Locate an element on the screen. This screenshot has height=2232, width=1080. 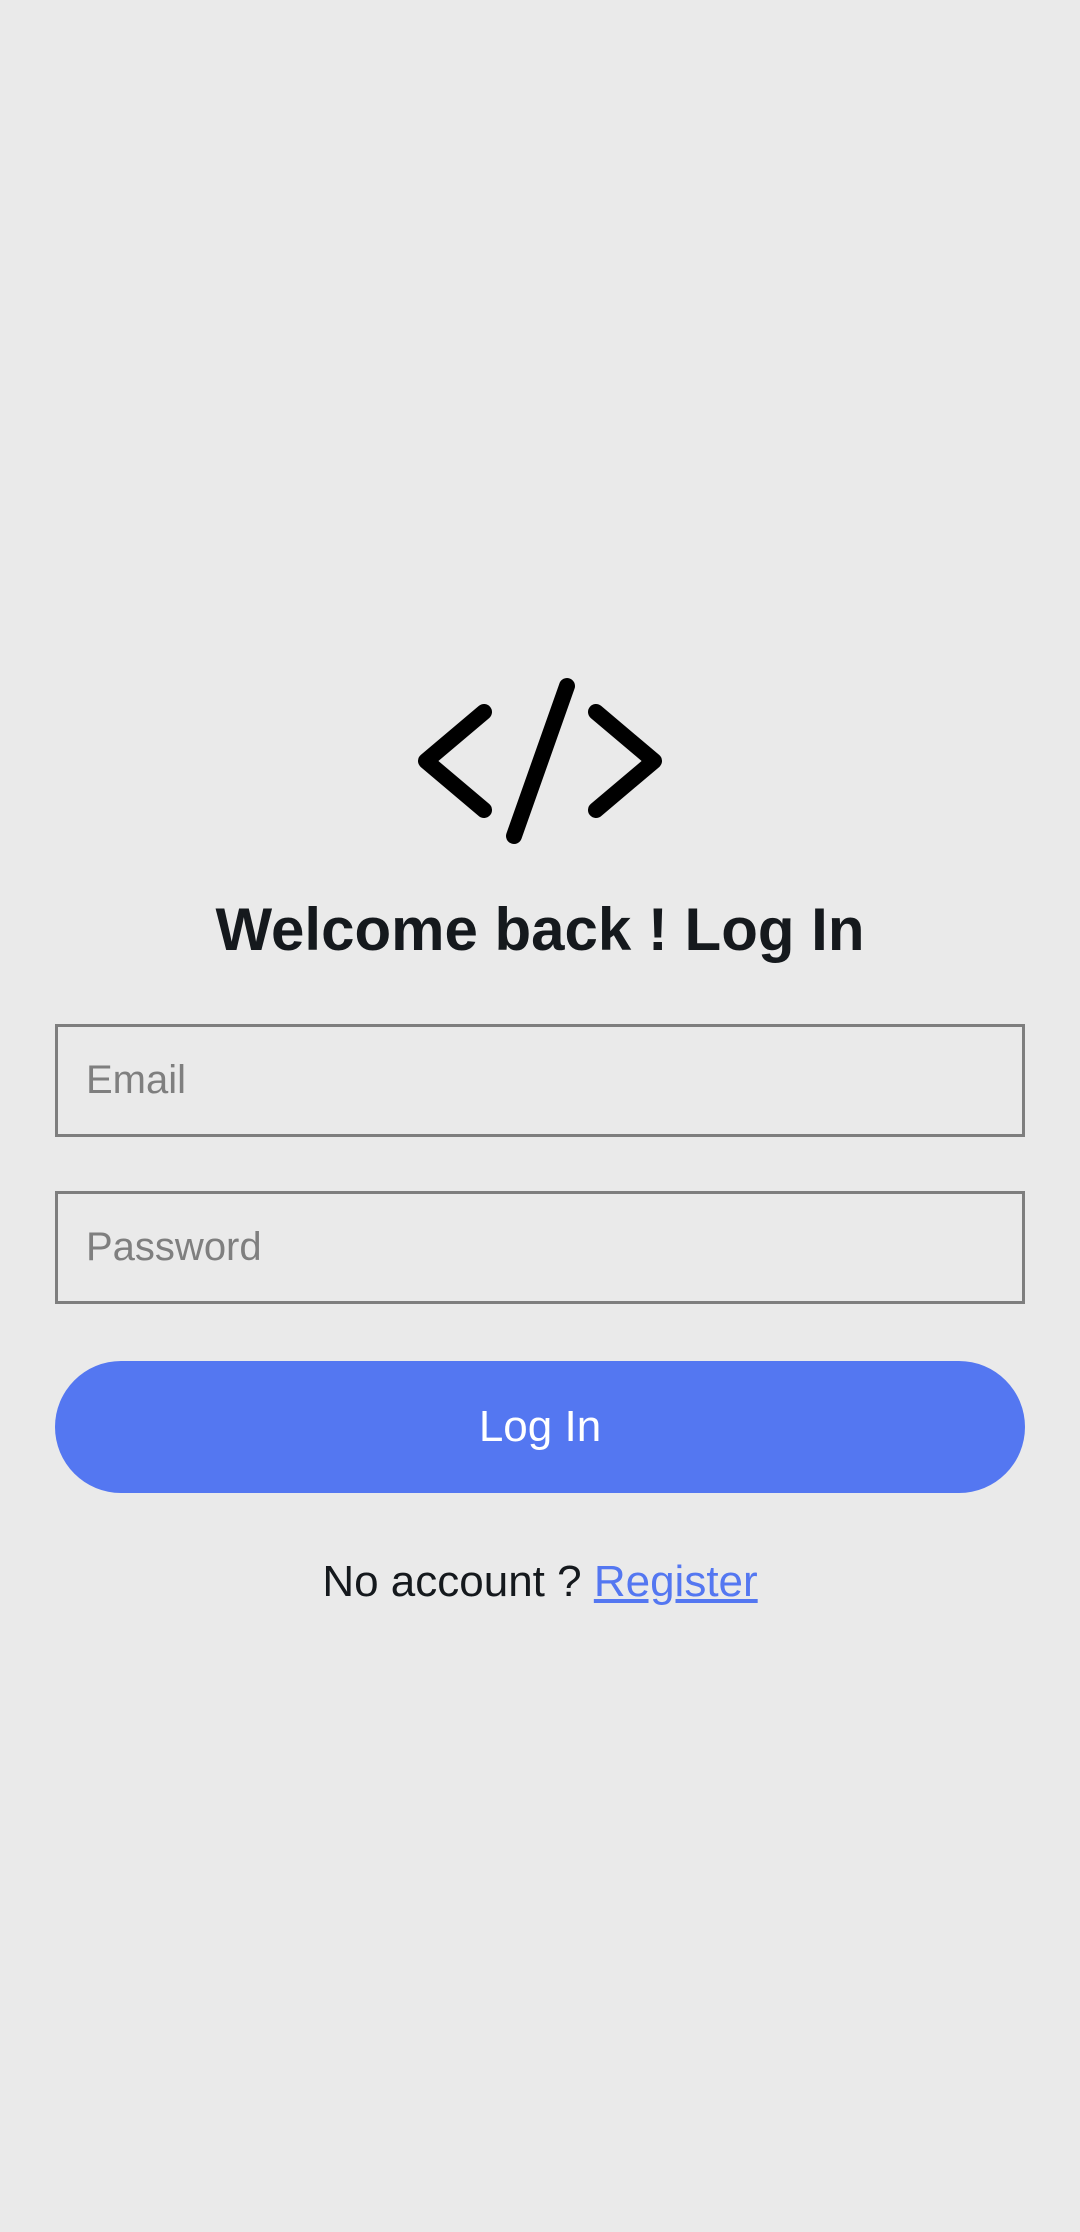
register-prompt: No account ? is located at coordinates (458, 1581).